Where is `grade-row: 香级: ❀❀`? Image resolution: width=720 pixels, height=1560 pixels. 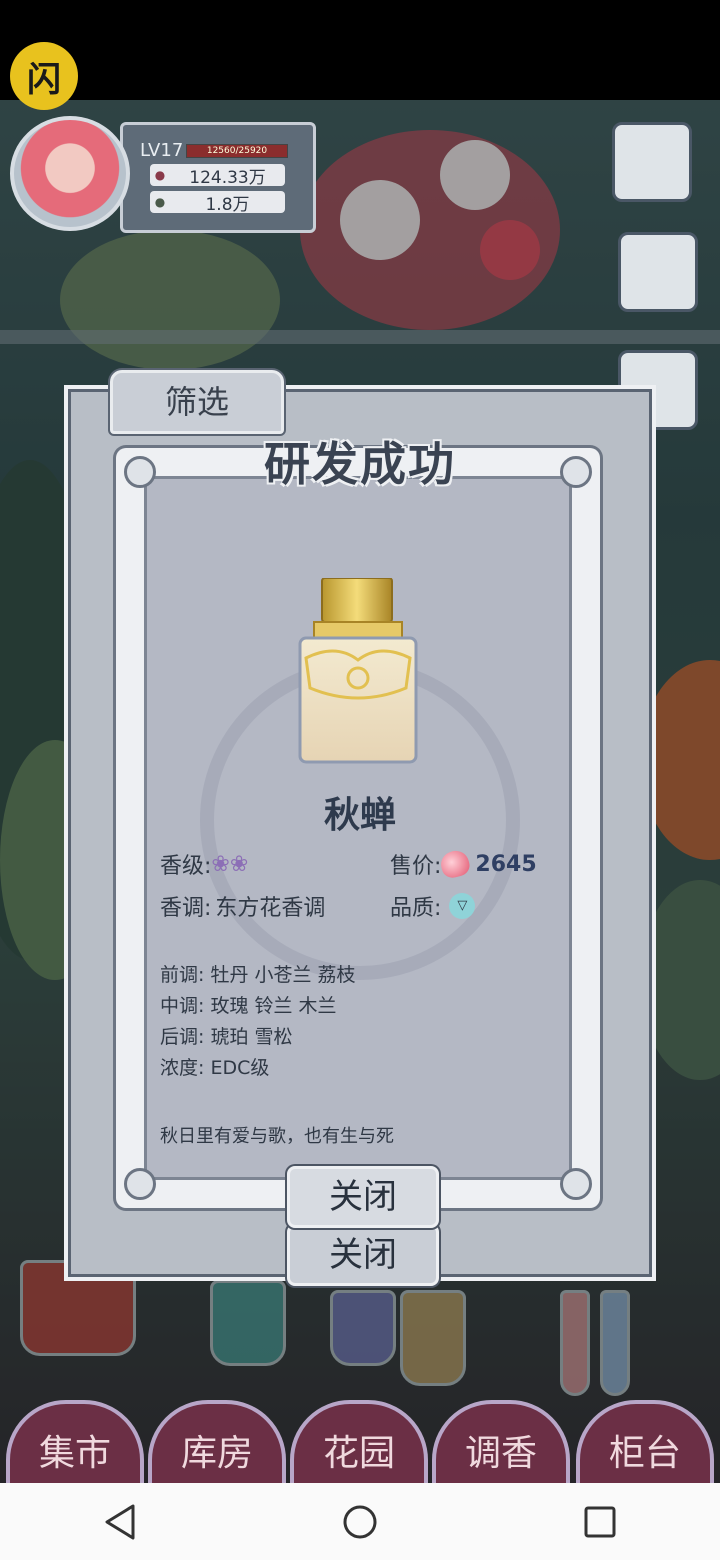
grade-row: 香级: ❀❀ is located at coordinates (204, 864).